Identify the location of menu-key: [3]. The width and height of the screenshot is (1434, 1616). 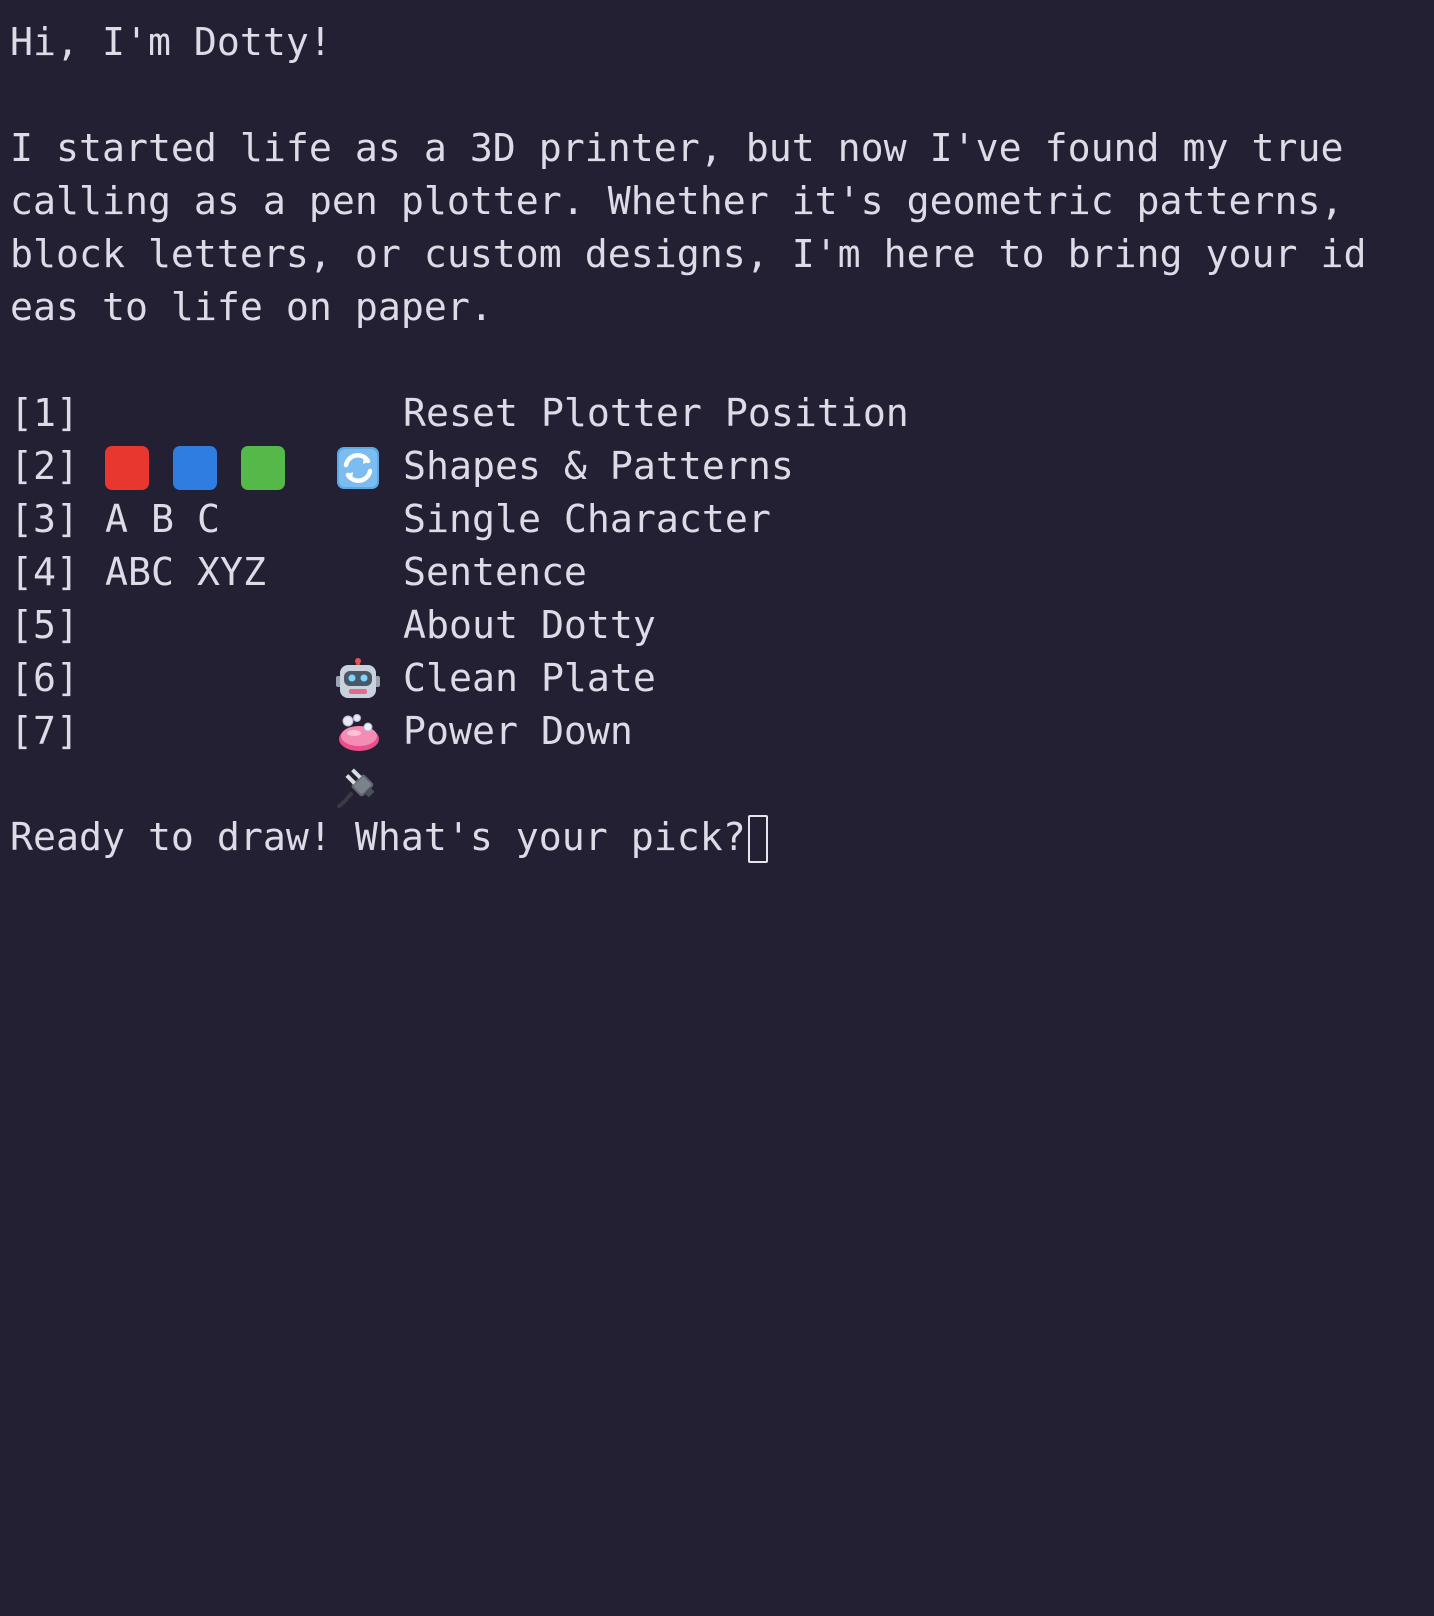
(44, 520).